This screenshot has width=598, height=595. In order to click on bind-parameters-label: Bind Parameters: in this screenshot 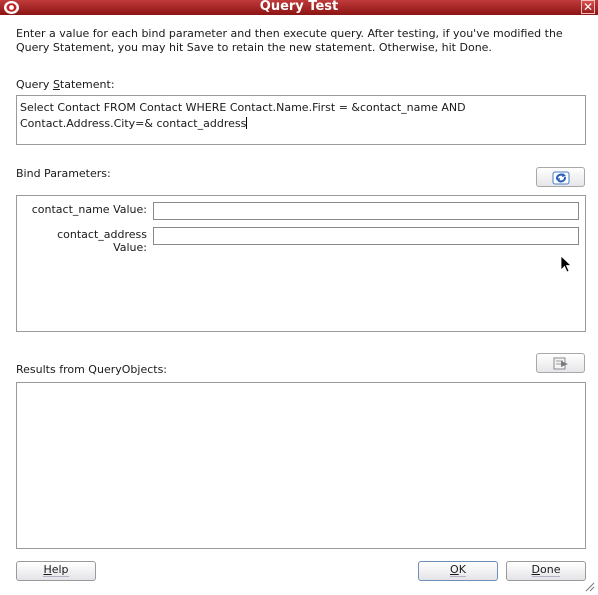, I will do `click(63, 173)`.